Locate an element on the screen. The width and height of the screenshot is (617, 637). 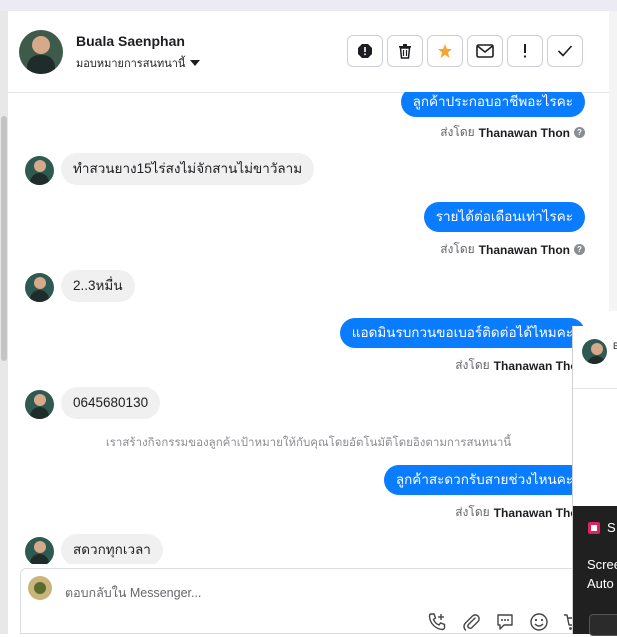
star-button is located at coordinates (445, 51).